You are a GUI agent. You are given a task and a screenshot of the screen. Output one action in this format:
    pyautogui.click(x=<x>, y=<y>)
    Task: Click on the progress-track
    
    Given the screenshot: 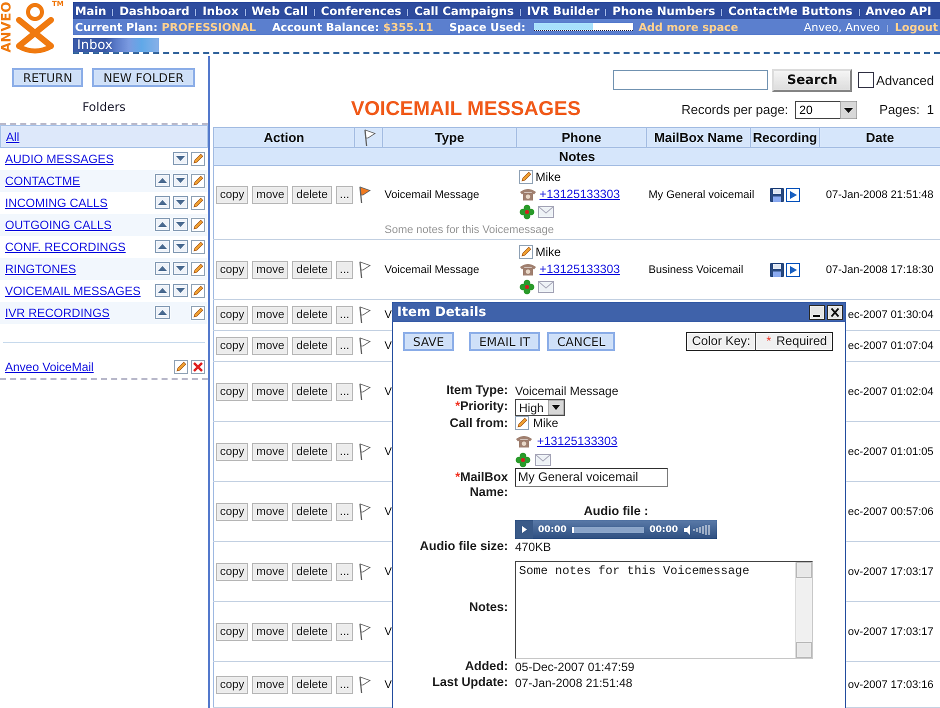 What is the action you would take?
    pyautogui.click(x=608, y=529)
    